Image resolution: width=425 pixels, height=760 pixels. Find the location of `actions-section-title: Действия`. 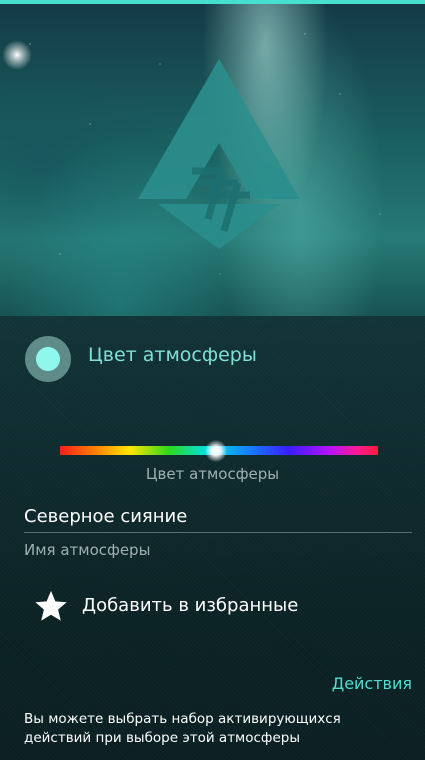

actions-section-title: Действия is located at coordinates (372, 683).